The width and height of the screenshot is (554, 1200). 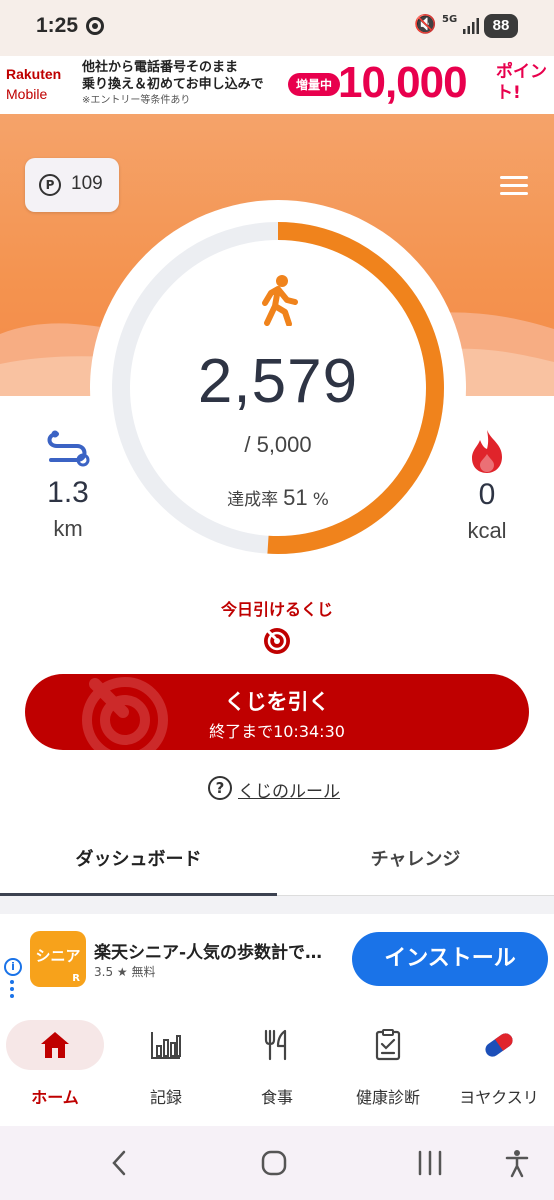 I want to click on help-icon: ?, so click(x=220, y=788).